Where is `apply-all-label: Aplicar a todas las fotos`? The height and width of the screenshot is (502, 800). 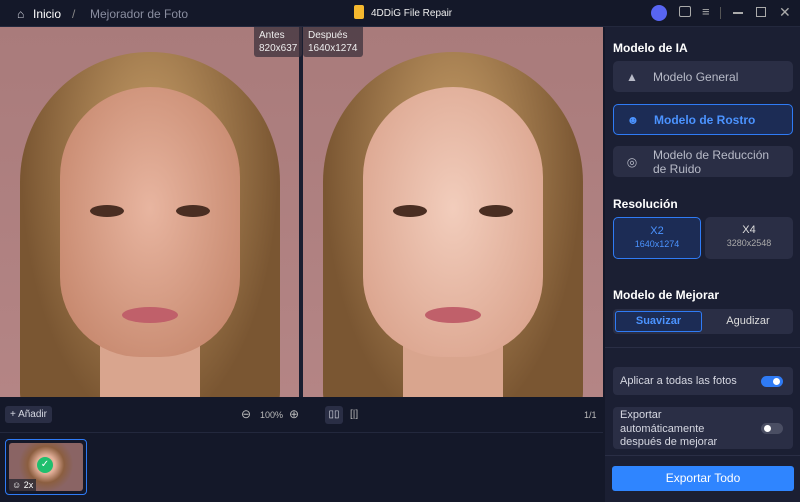 apply-all-label: Aplicar a todas las fotos is located at coordinates (678, 381).